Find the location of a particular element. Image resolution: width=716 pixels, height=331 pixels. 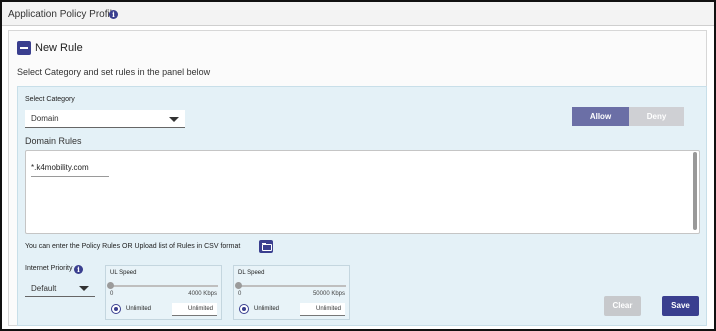

rules-scrollbar is located at coordinates (695, 191).